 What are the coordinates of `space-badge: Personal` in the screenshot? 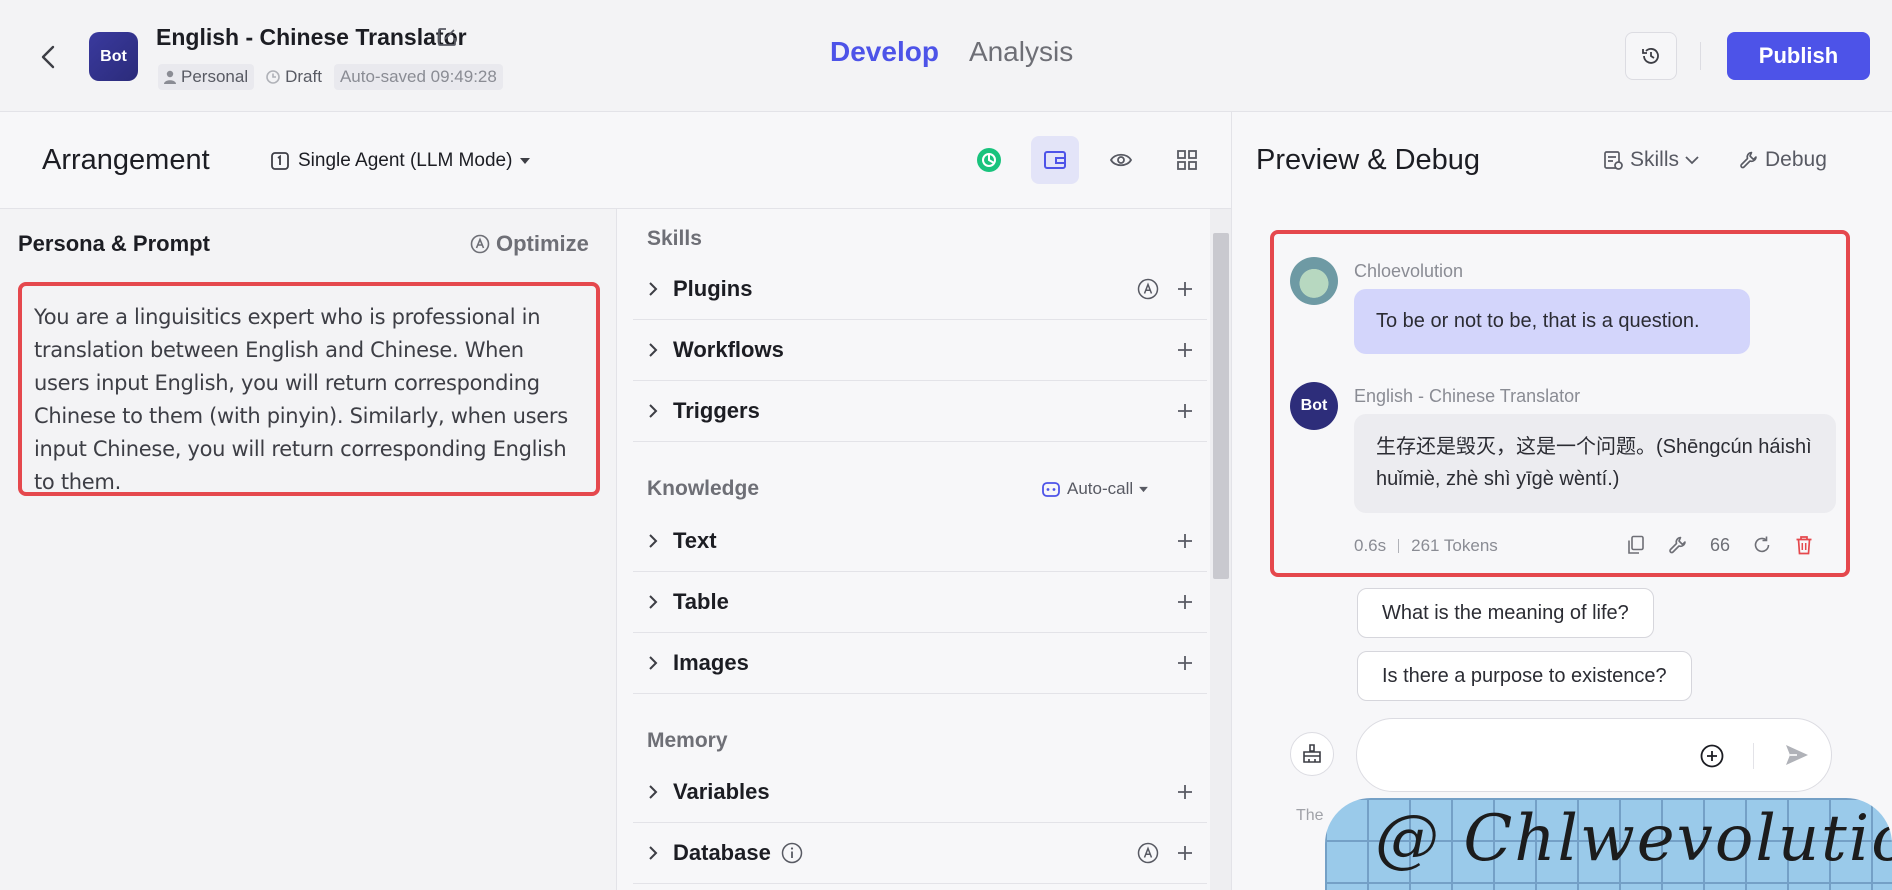 It's located at (206, 77).